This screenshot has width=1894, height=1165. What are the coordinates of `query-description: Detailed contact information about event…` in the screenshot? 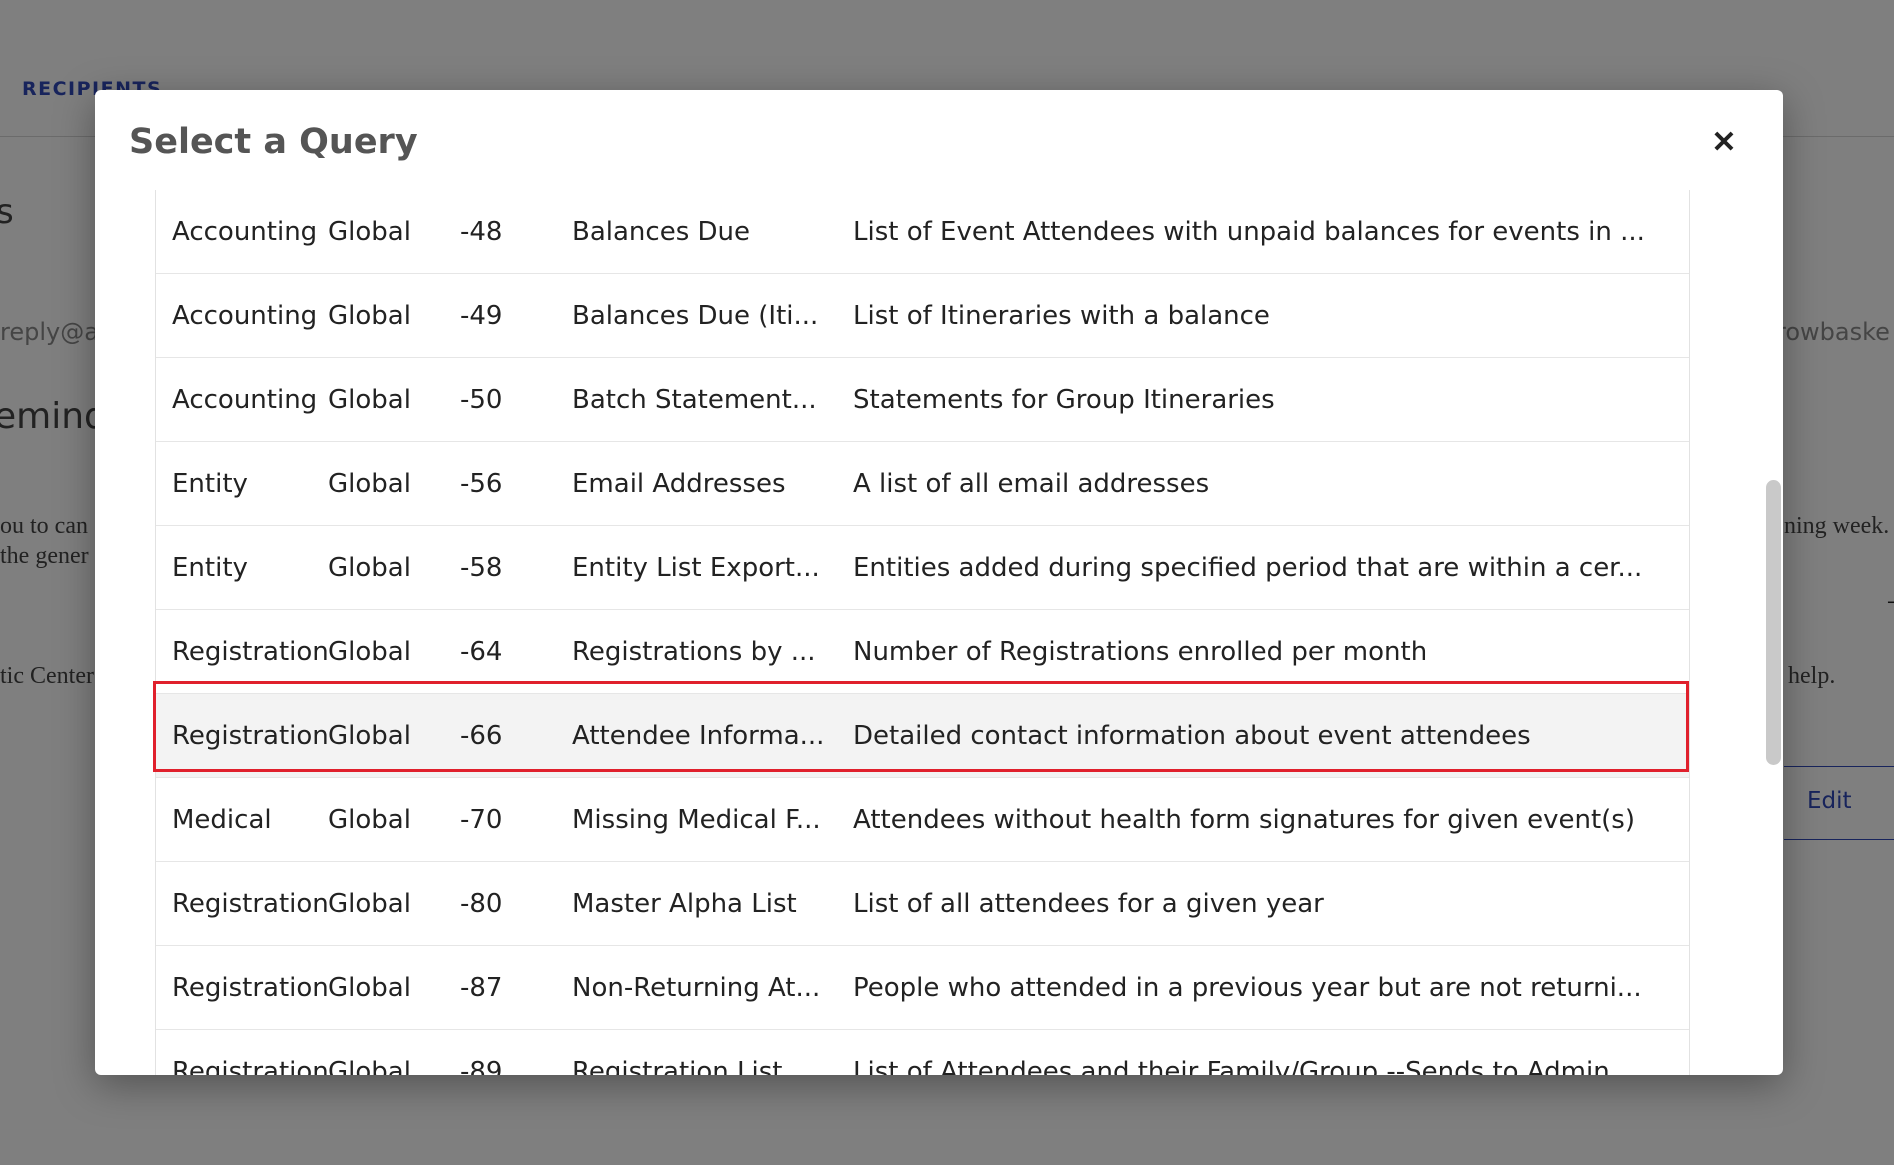 It's located at (1271, 735).